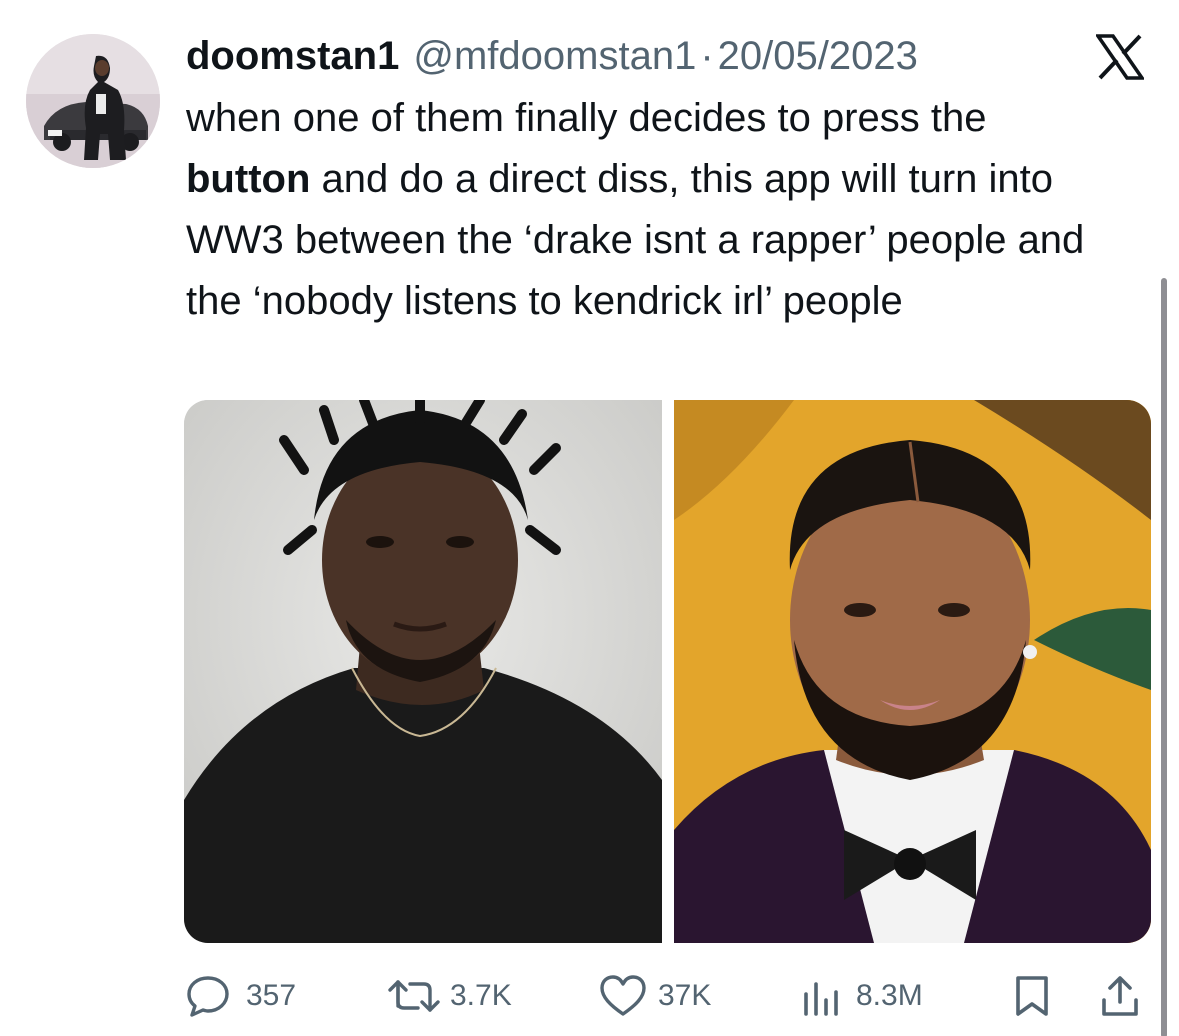  I want to click on heart-icon, so click(623, 996).